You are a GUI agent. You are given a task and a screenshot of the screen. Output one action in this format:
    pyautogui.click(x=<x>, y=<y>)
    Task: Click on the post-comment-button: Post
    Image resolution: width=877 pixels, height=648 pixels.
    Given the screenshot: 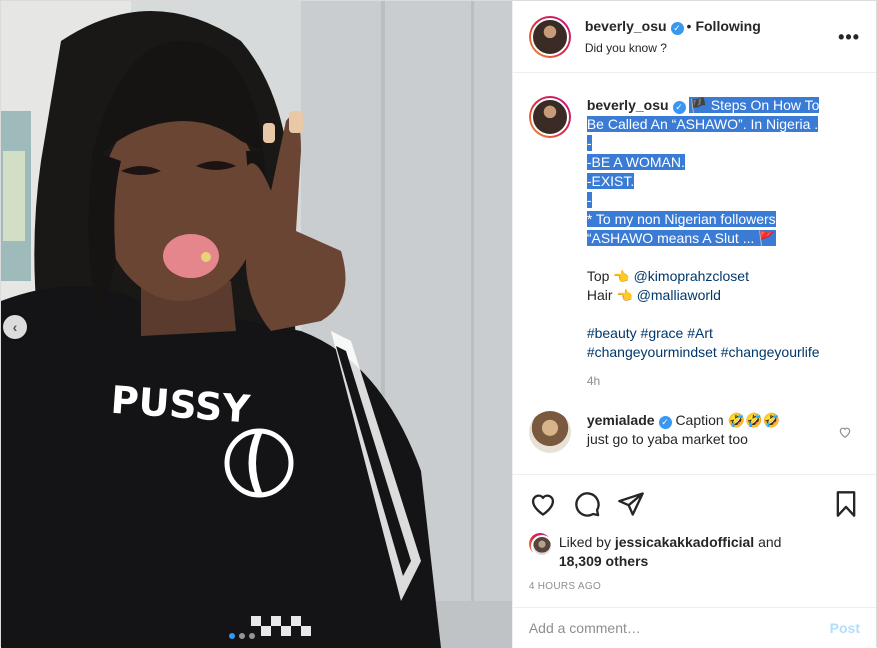 What is the action you would take?
    pyautogui.click(x=845, y=628)
    